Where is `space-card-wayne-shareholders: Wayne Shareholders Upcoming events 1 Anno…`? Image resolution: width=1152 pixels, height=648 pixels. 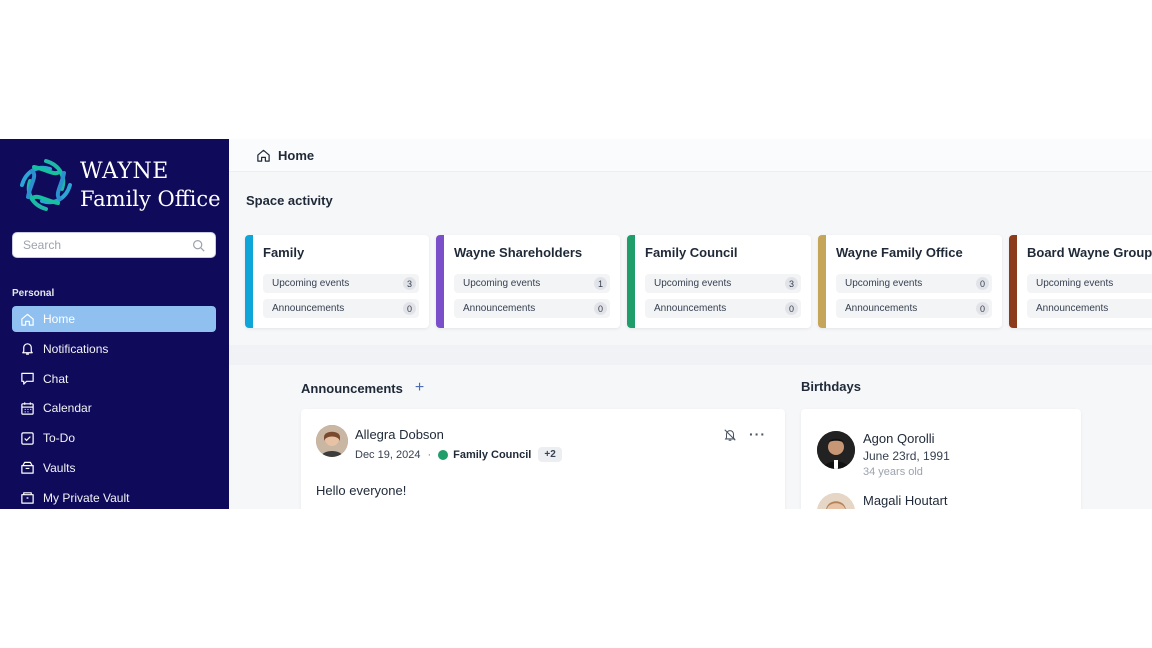
space-card-wayne-shareholders: Wayne Shareholders Upcoming events 1 Anno… is located at coordinates (528, 281).